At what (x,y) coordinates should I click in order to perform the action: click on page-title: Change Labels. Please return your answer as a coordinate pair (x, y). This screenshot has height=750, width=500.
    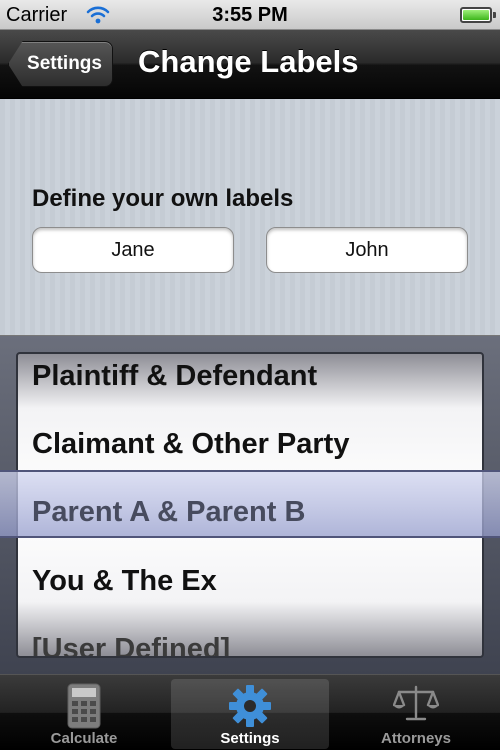
    Looking at the image, I should click on (248, 61).